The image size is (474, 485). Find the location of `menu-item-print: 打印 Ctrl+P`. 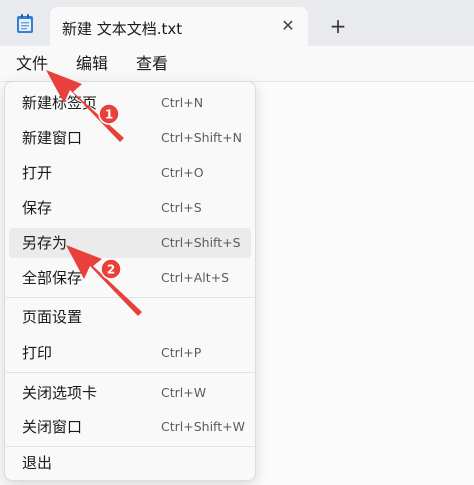

menu-item-print: 打印 Ctrl+P is located at coordinates (130, 353).